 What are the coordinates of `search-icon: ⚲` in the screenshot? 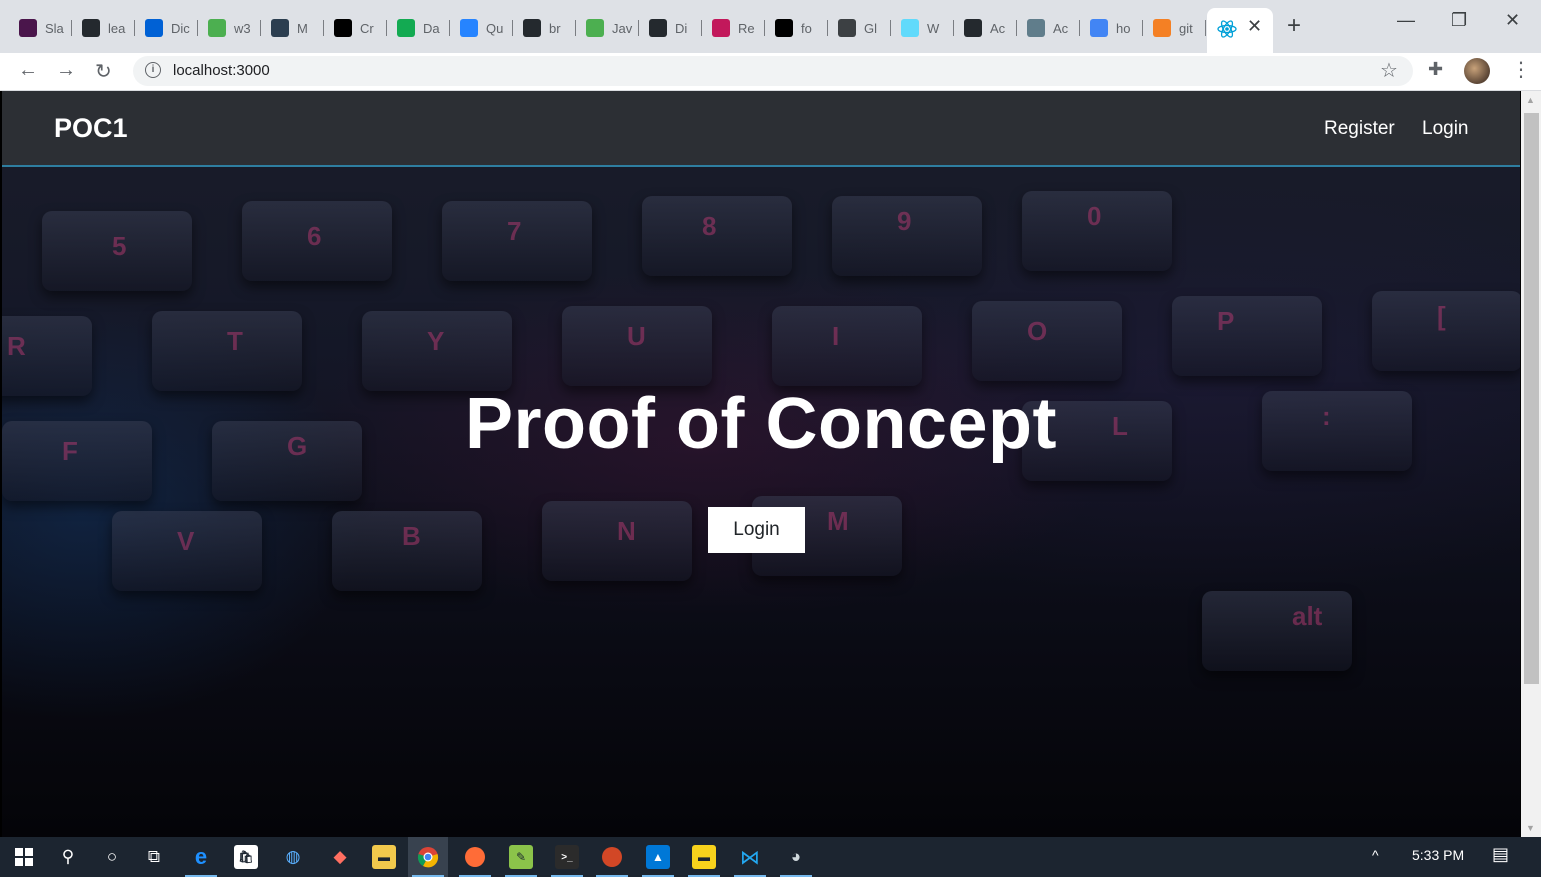 It's located at (68, 857).